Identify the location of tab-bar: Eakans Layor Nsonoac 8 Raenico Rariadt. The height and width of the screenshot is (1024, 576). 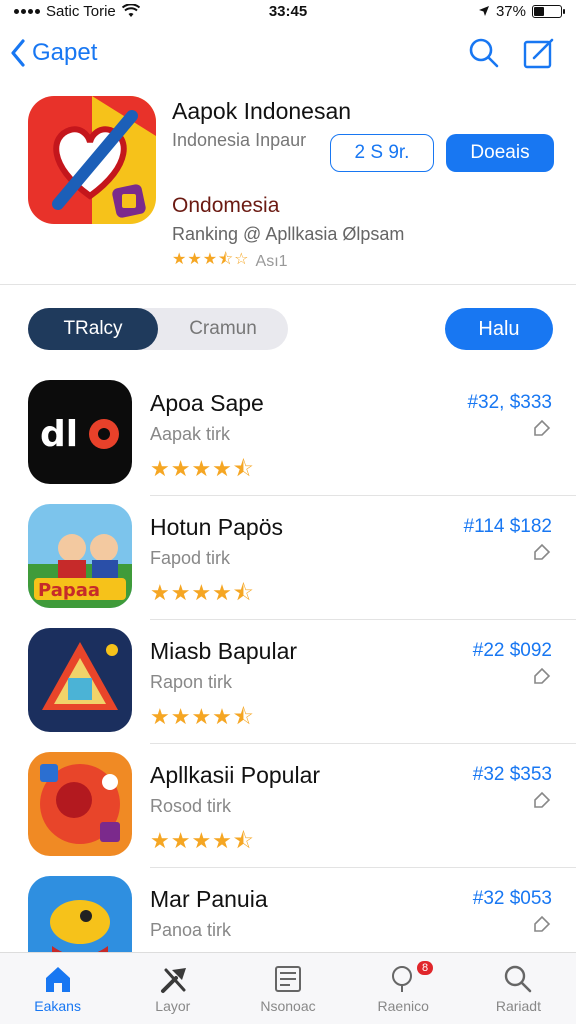
(288, 988).